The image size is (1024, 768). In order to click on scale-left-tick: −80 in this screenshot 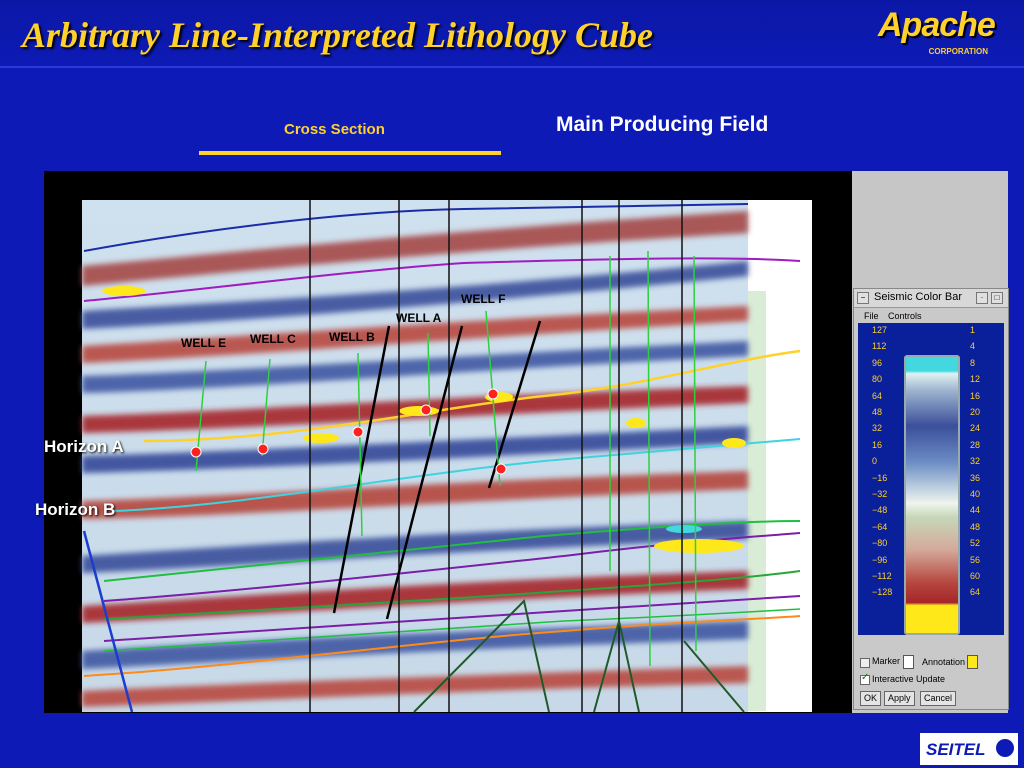, I will do `click(880, 543)`.